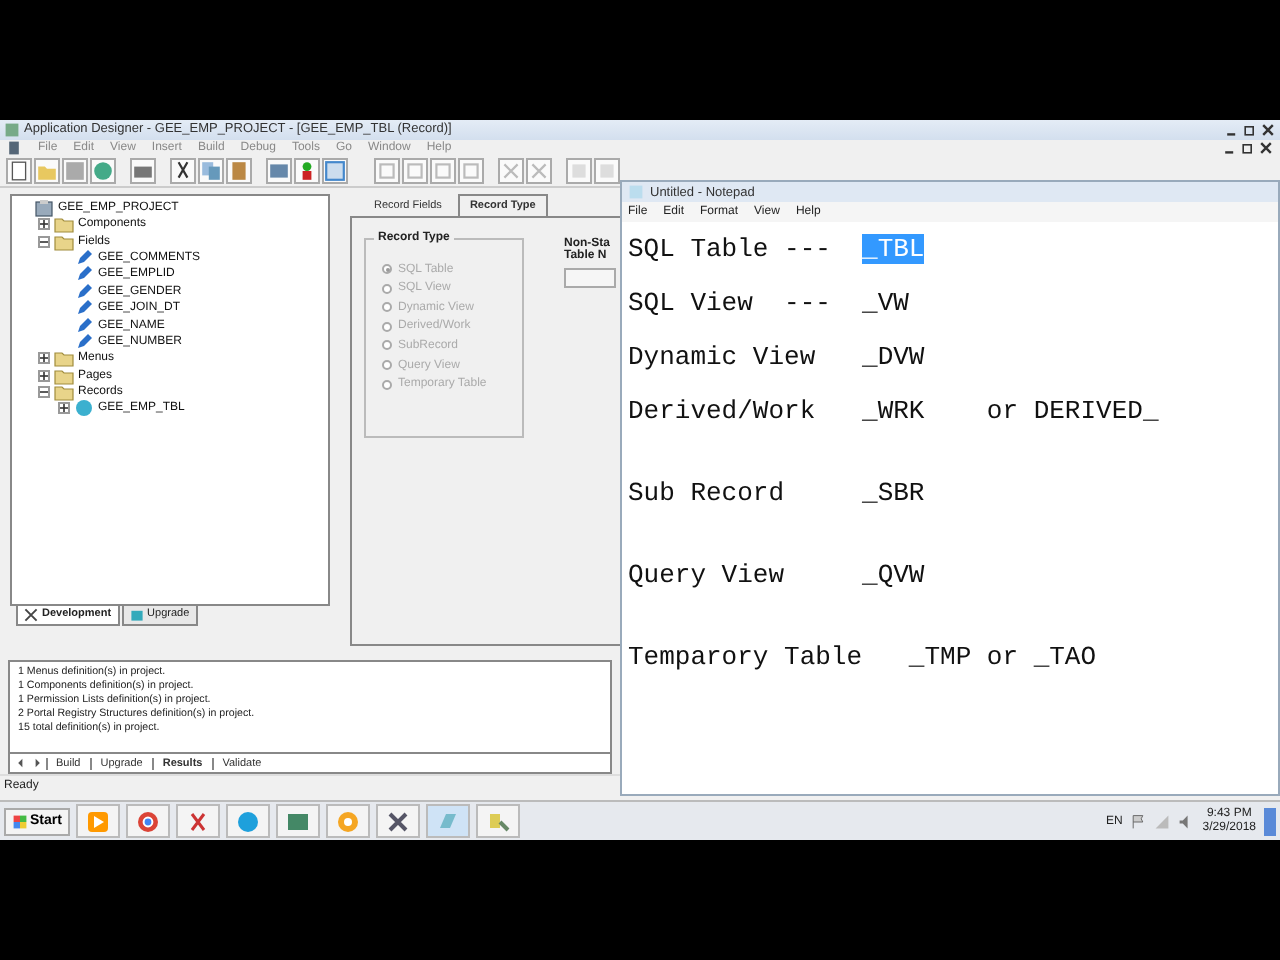 The image size is (1280, 960). Describe the element at coordinates (1270, 821) in the screenshot. I see `show-desktop-button` at that location.